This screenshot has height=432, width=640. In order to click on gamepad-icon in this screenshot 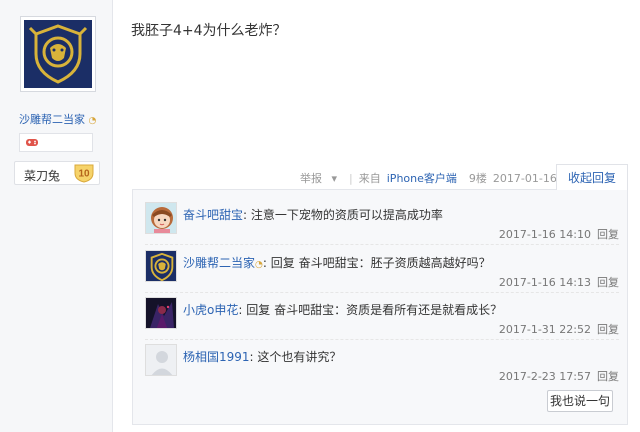, I will do `click(32, 142)`.